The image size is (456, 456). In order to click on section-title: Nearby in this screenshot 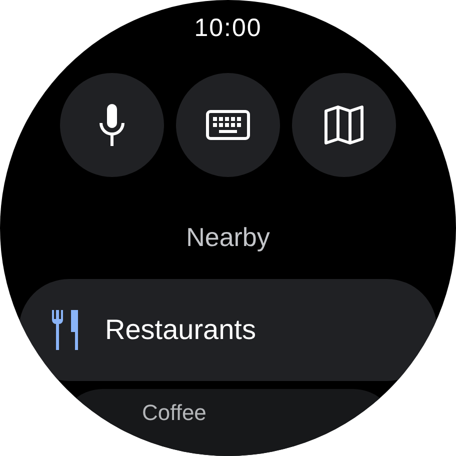, I will do `click(228, 237)`.